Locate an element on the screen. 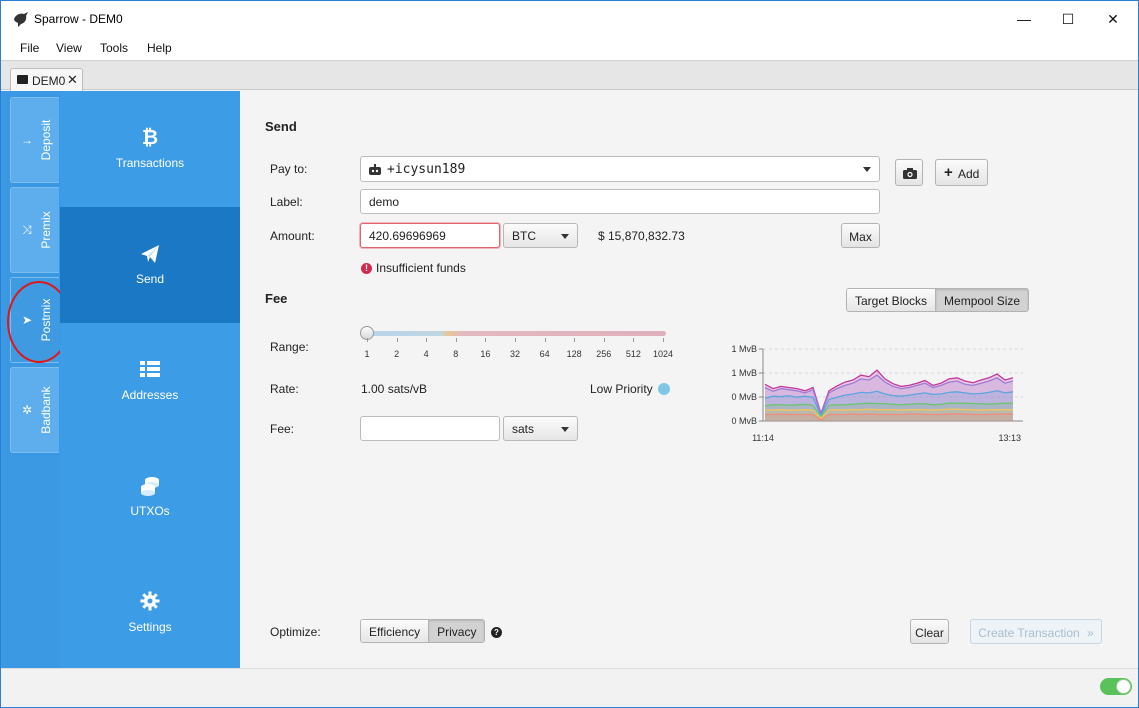 Image resolution: width=1139 pixels, height=708 pixels. arrow-right-icon: → is located at coordinates (27, 140).